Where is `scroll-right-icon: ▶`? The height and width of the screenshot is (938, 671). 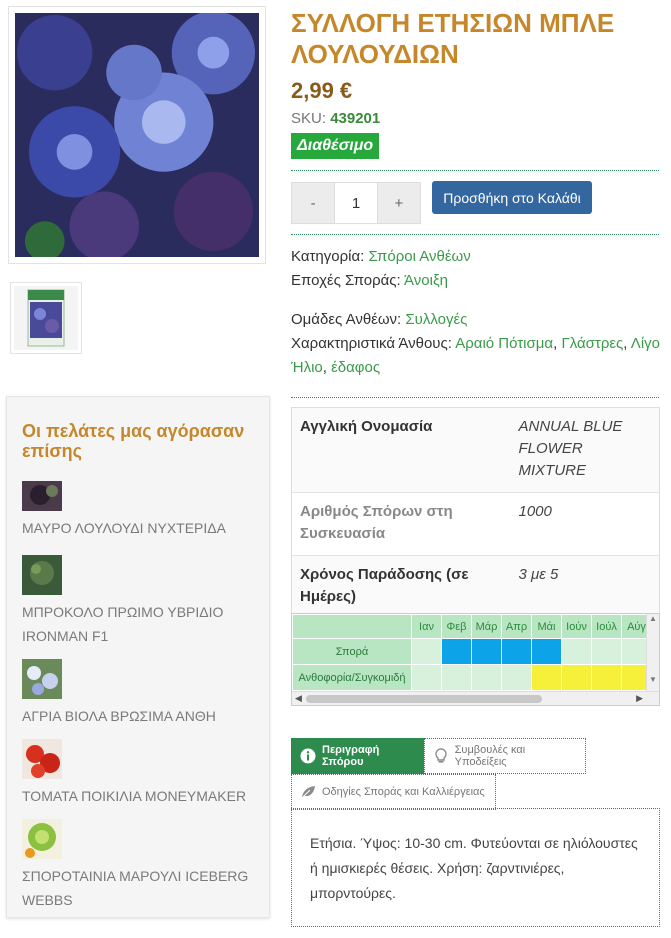 scroll-right-icon: ▶ is located at coordinates (639, 698).